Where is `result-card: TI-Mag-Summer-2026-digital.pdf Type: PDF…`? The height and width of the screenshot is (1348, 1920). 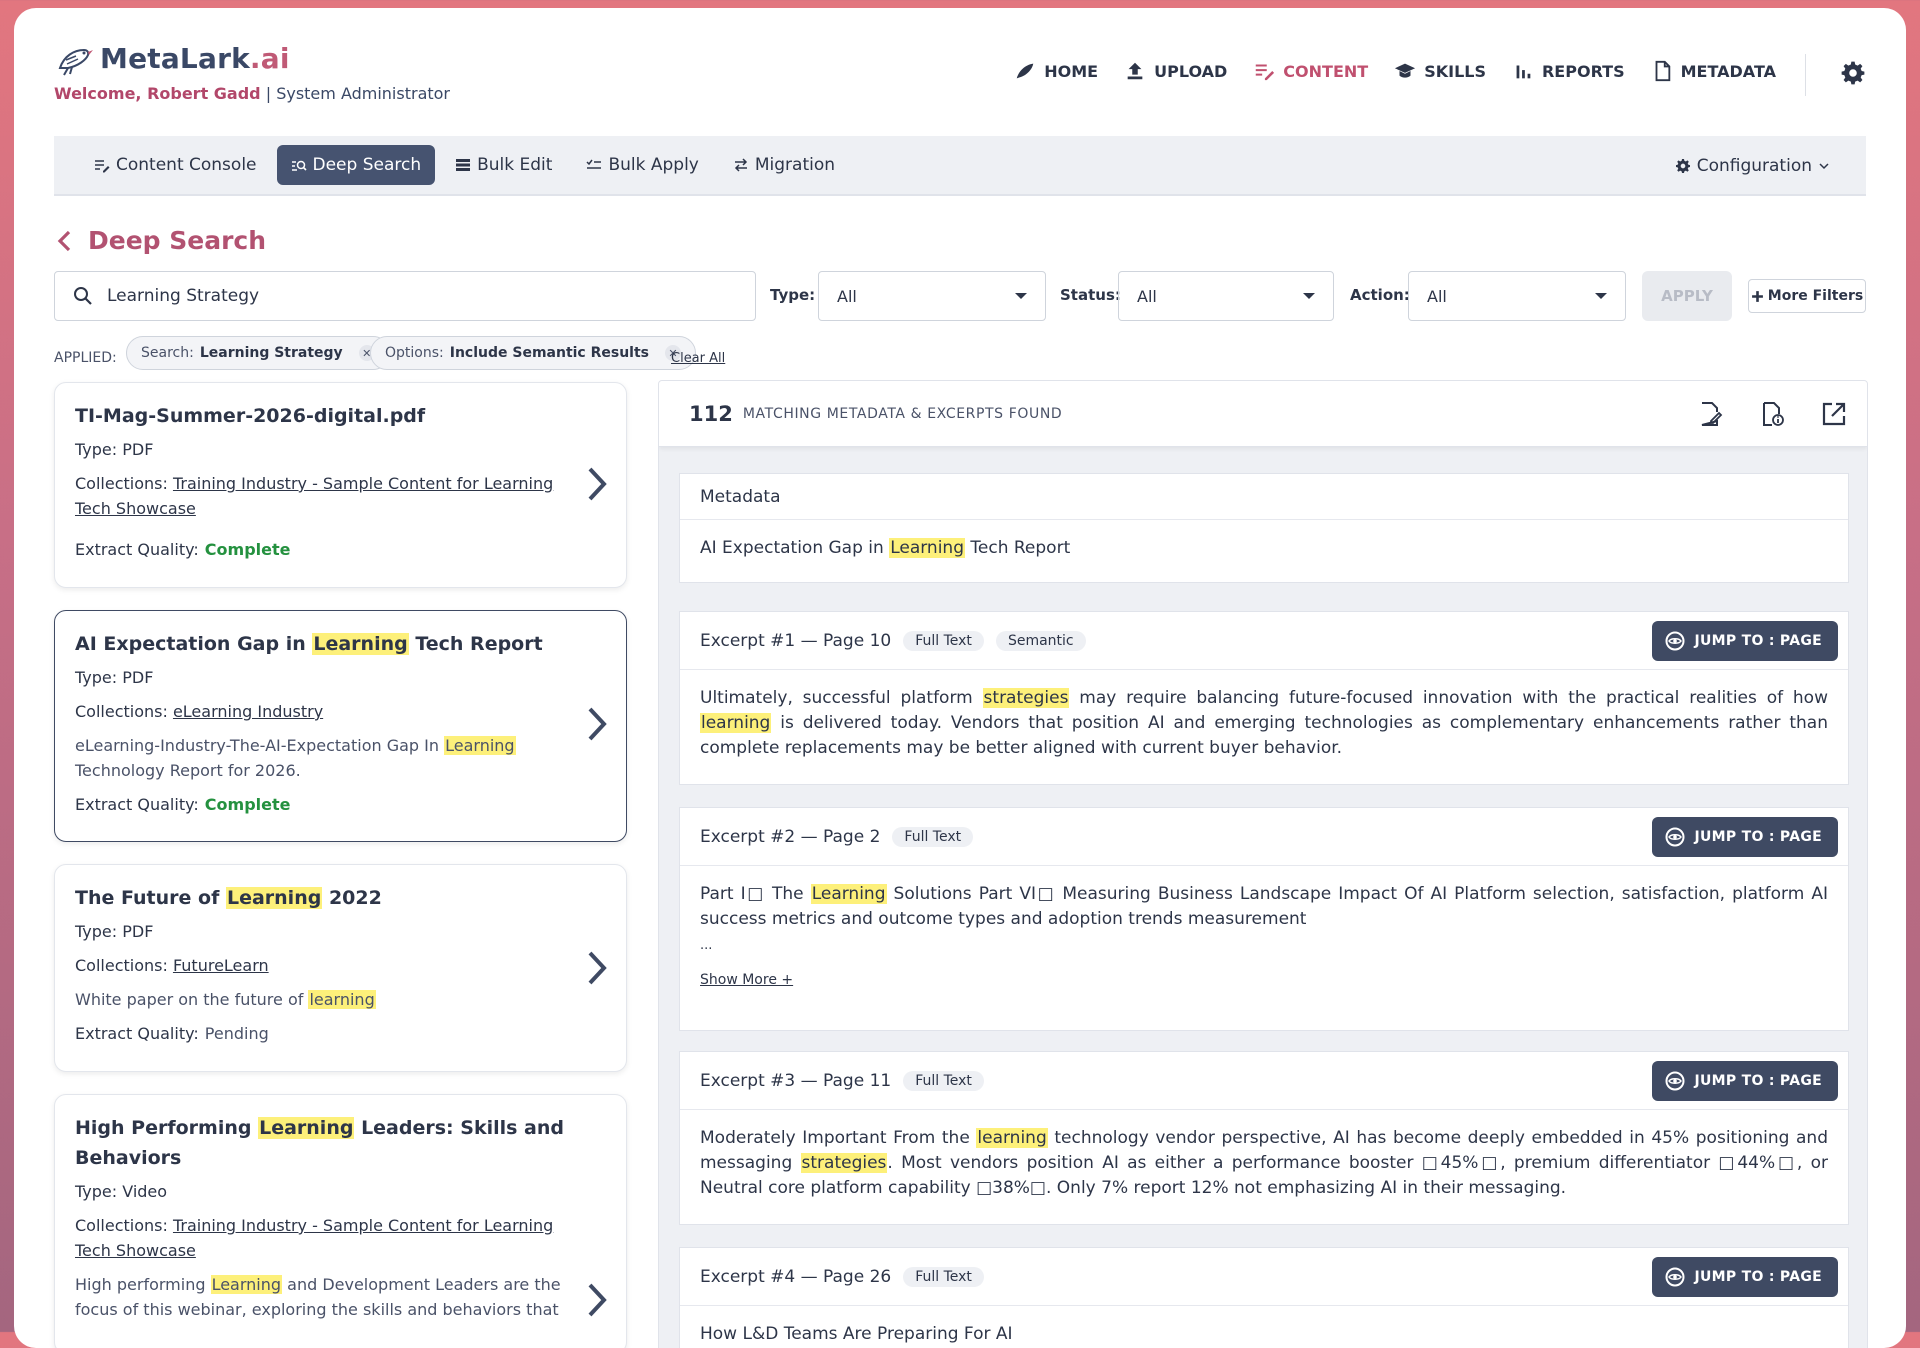
result-card: TI-Mag-Summer-2026-digital.pdf Type: PDF… is located at coordinates (340, 485).